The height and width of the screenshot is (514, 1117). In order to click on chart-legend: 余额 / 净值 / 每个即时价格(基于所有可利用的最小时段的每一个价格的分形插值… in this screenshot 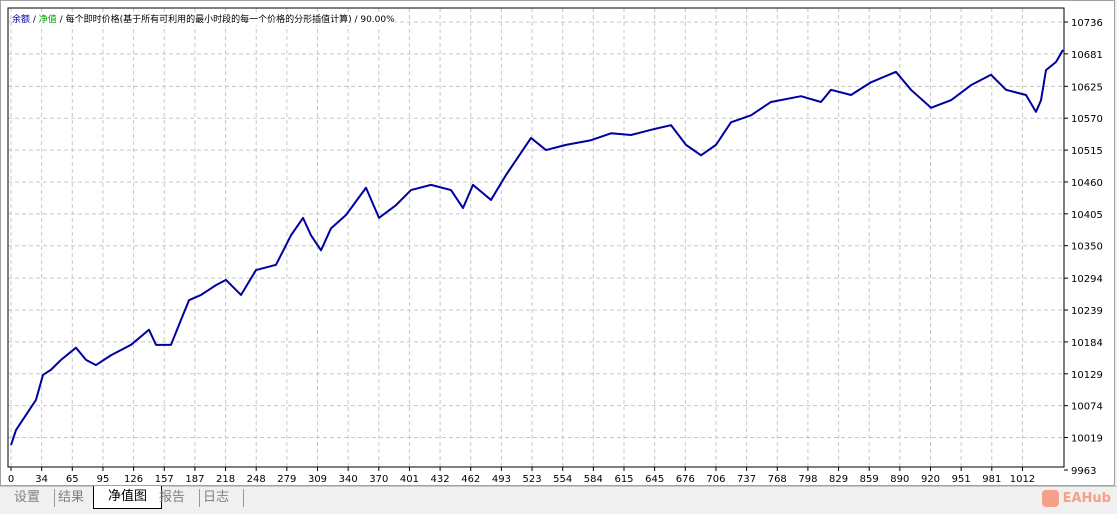, I will do `click(203, 18)`.